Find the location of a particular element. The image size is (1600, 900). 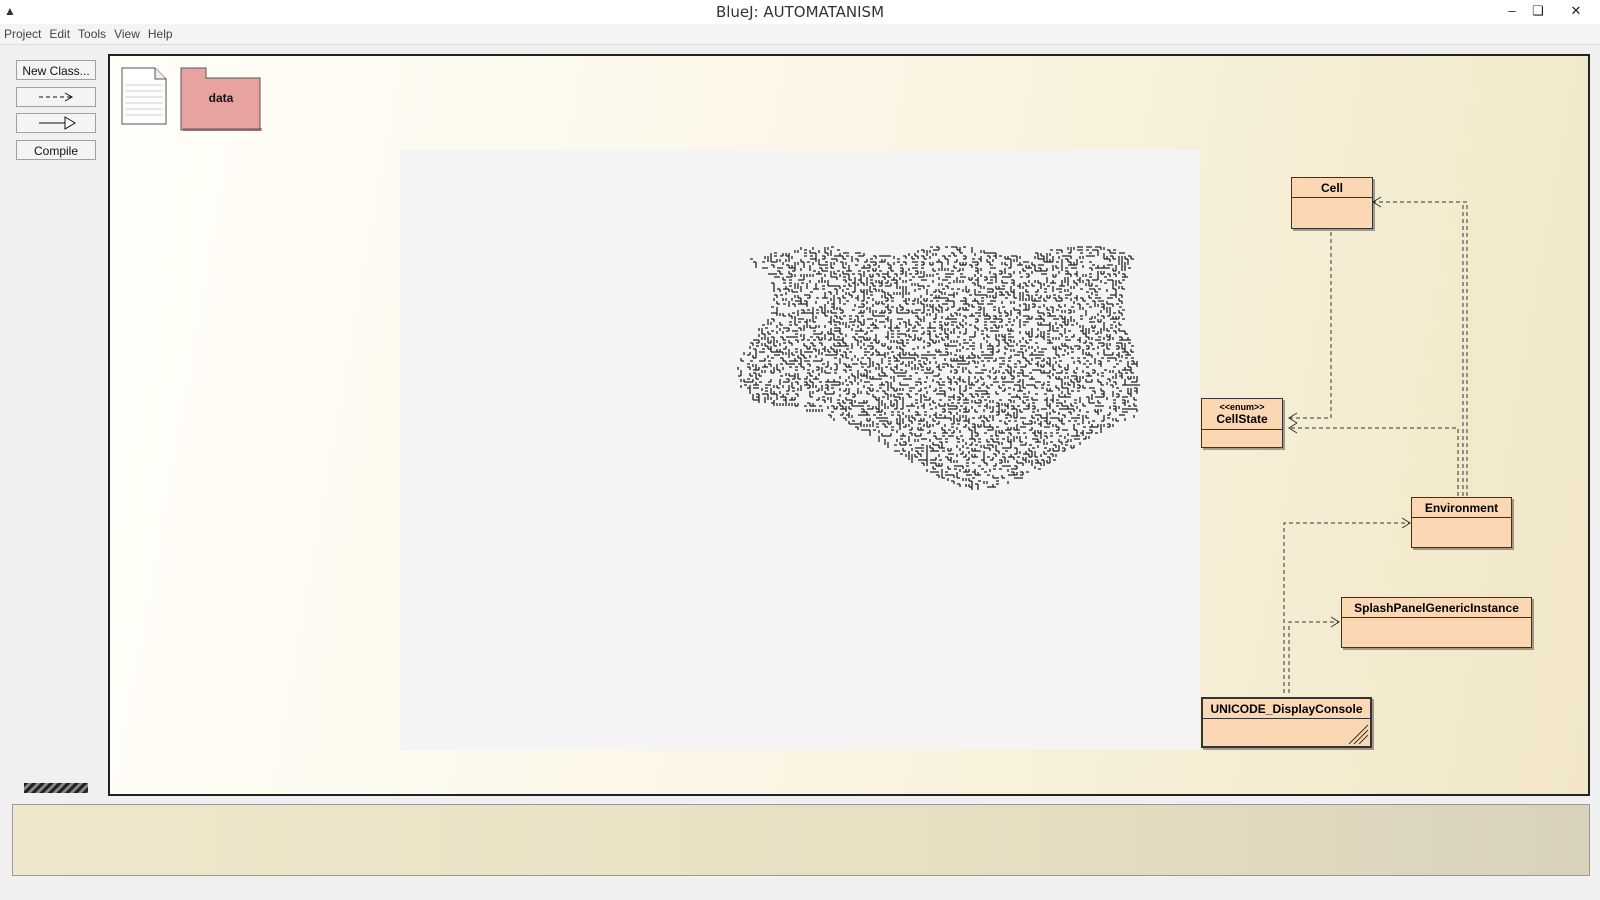

class-cellstate: <<enum>> CellState is located at coordinates (1242, 423).